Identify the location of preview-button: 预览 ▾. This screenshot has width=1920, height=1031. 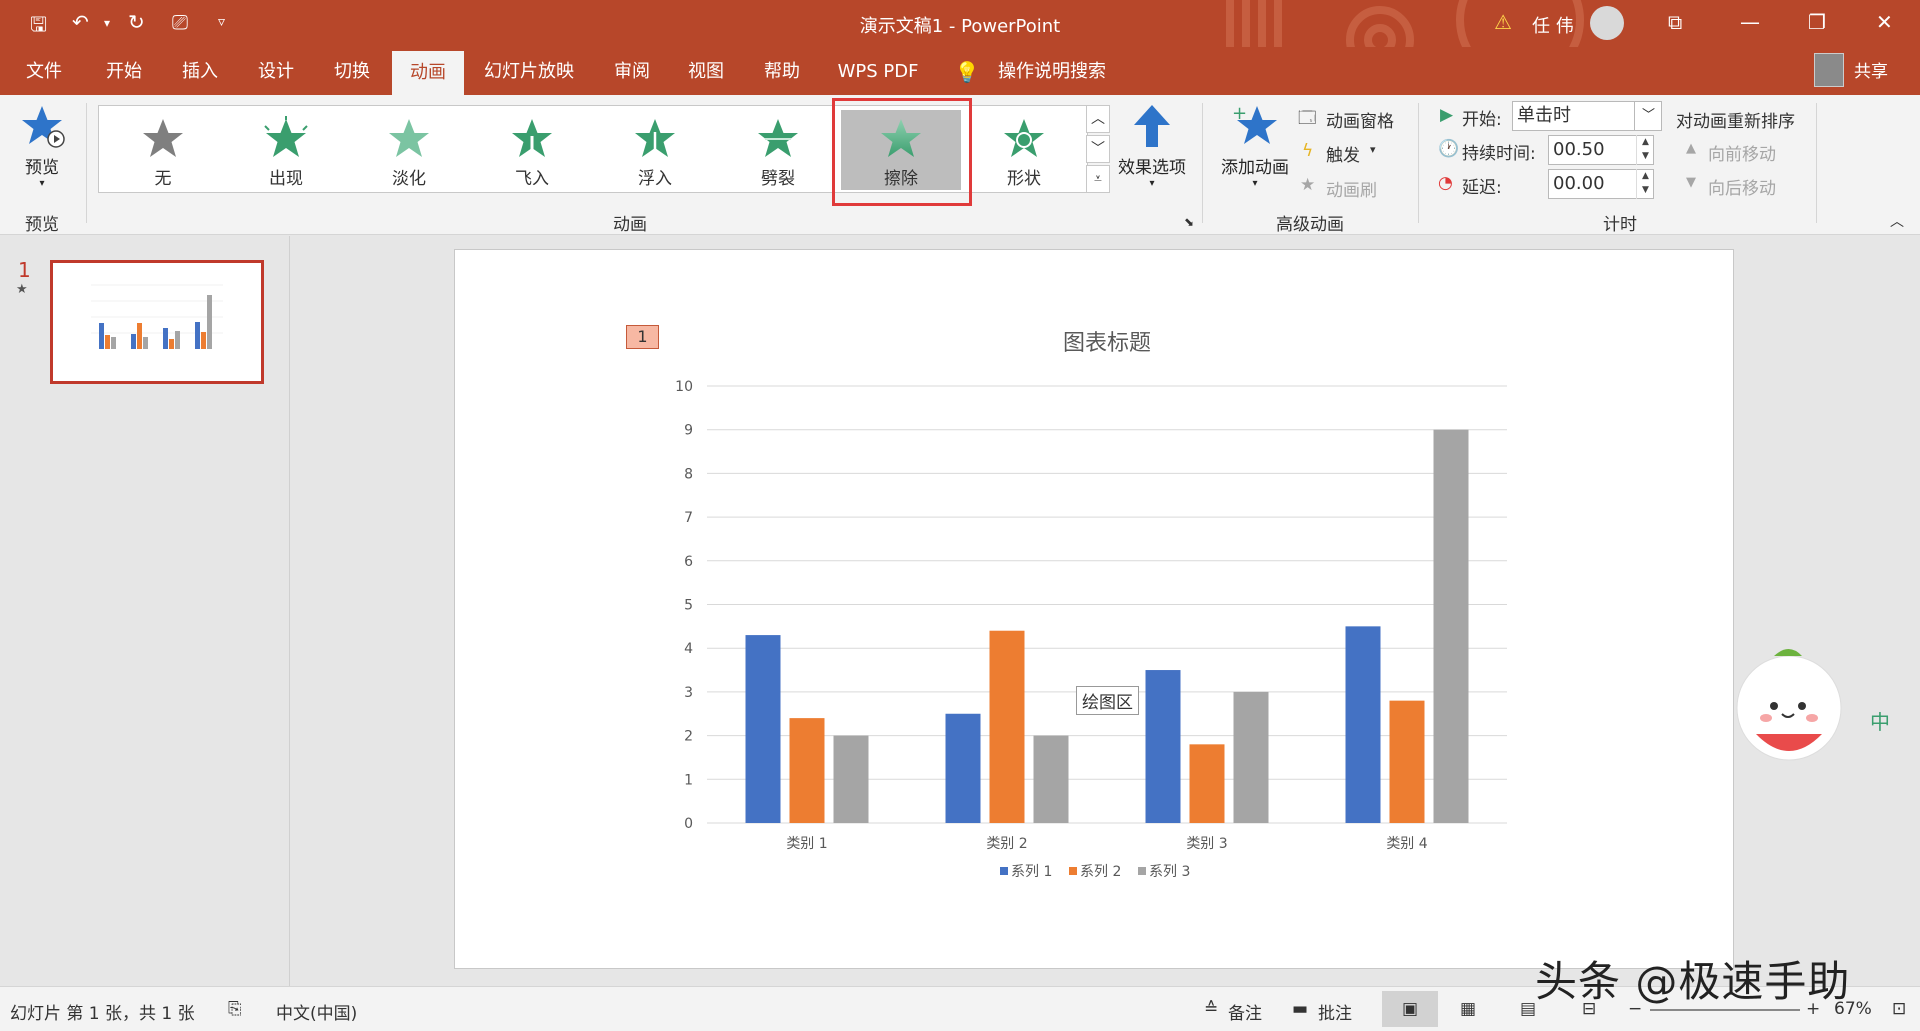
(42, 148).